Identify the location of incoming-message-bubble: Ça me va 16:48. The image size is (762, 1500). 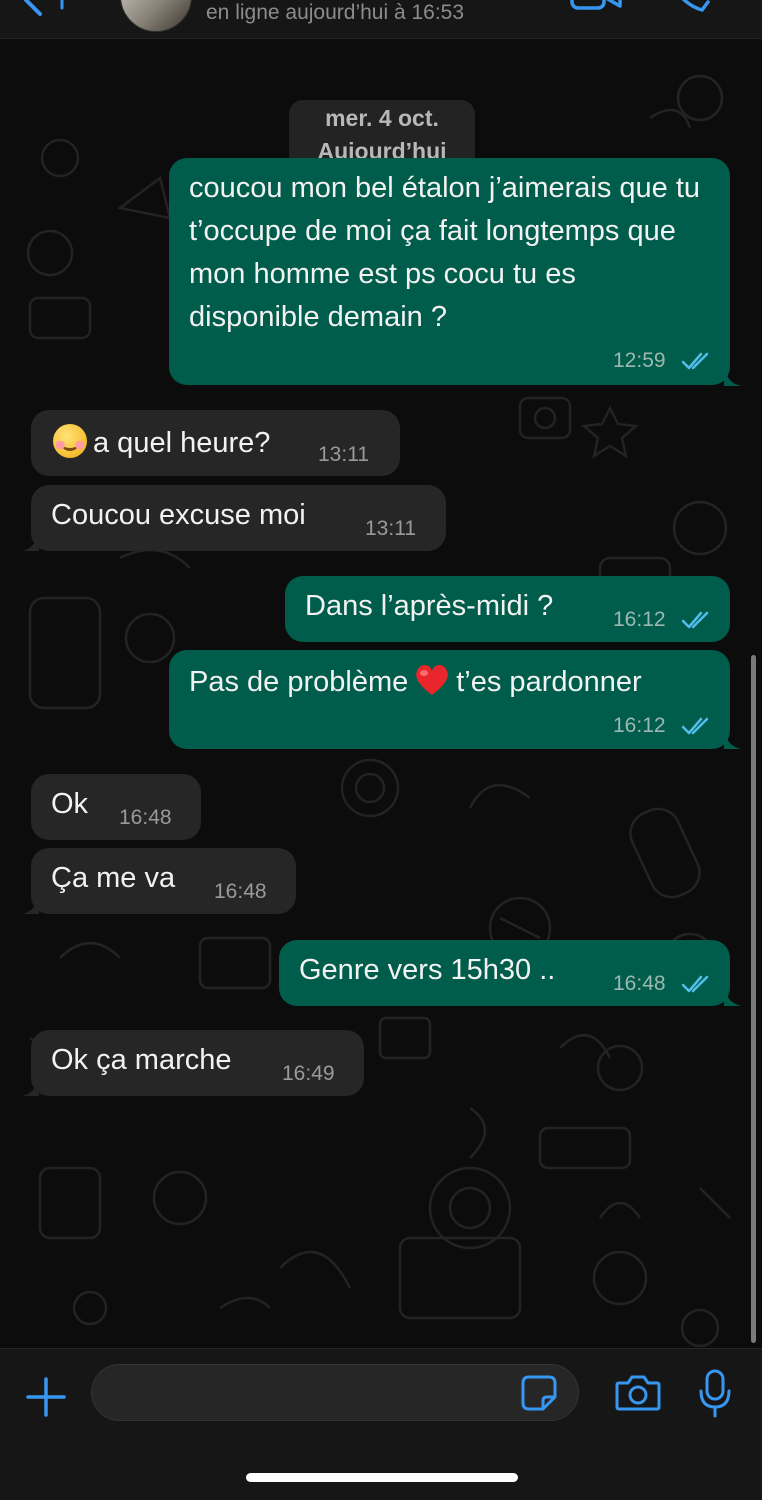
(163, 881).